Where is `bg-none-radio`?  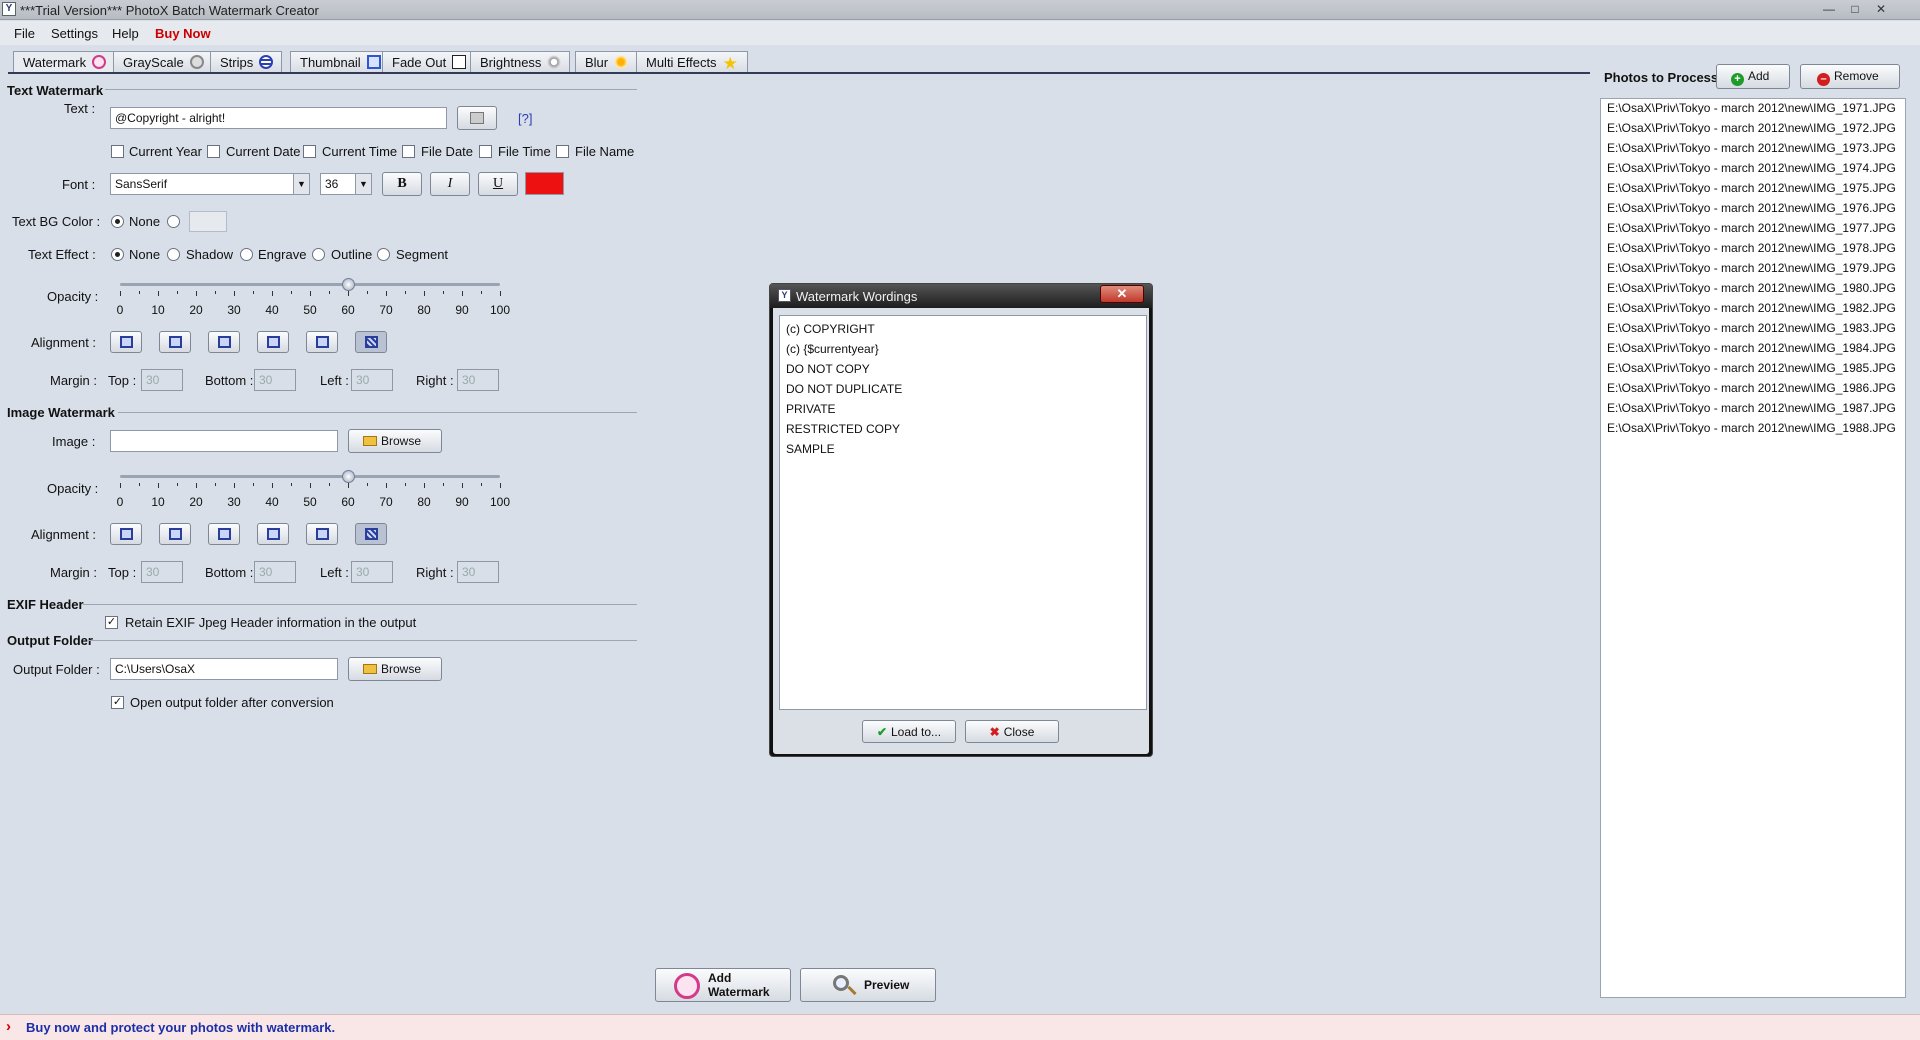 bg-none-radio is located at coordinates (117, 221).